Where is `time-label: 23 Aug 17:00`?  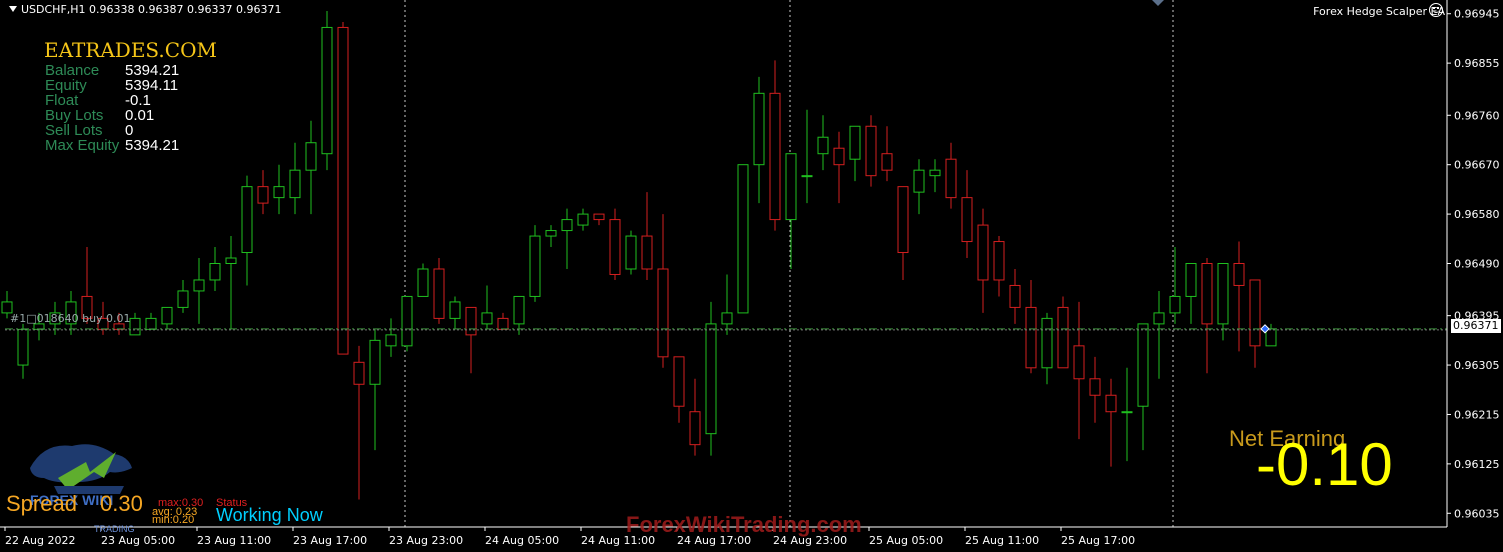
time-label: 23 Aug 17:00 is located at coordinates (330, 540).